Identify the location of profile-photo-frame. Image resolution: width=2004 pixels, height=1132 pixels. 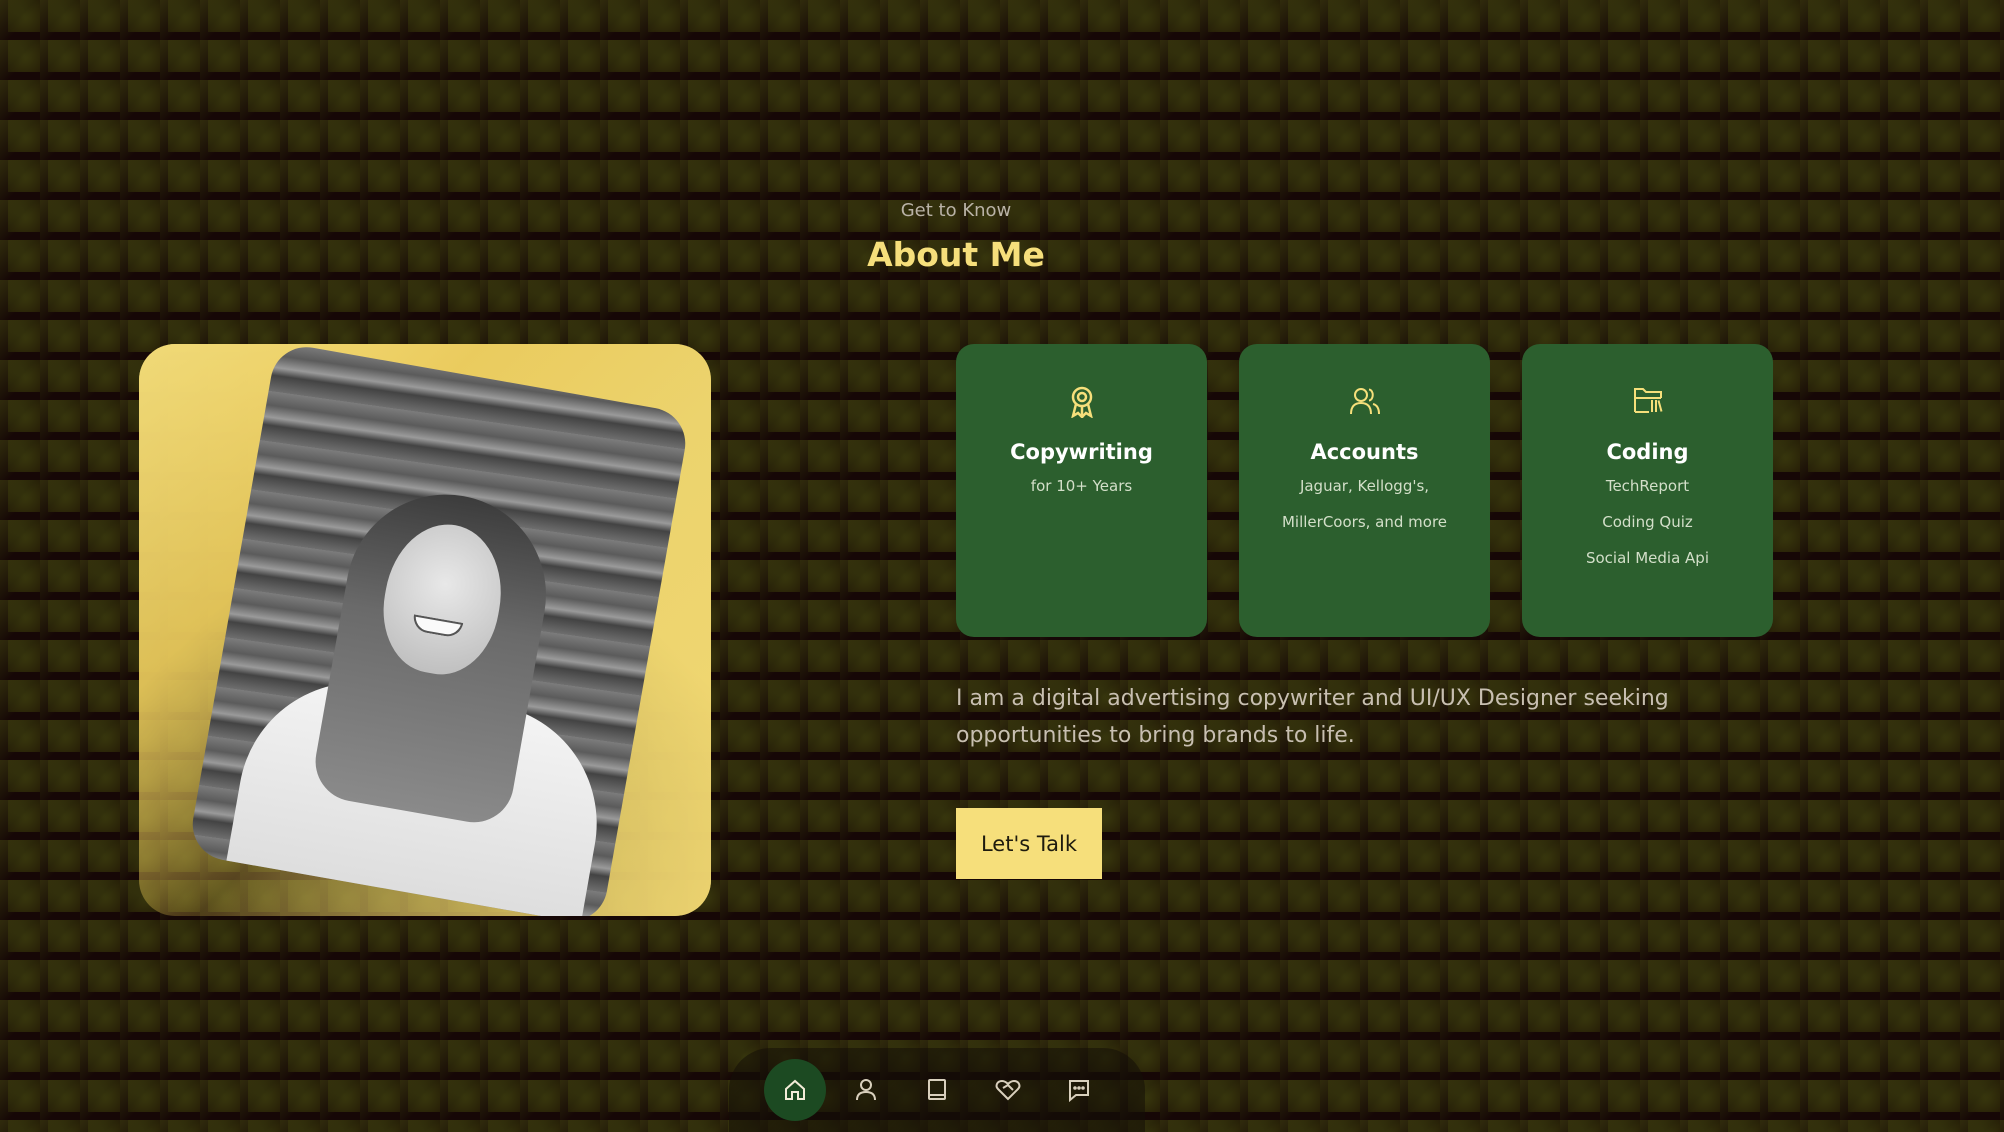
(425, 630).